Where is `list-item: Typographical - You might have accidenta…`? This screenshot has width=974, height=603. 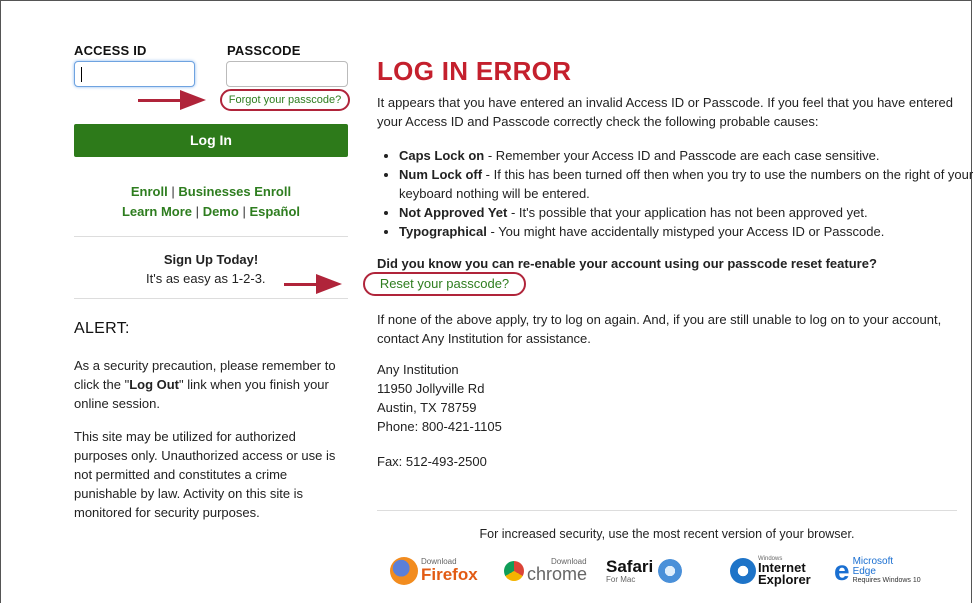
list-item: Typographical - You might have accidenta… is located at coordinates (686, 231).